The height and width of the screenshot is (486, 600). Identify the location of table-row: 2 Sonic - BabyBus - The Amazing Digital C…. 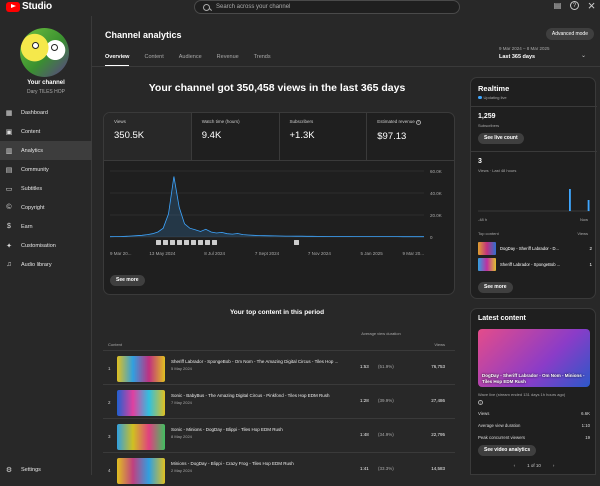
(279, 401).